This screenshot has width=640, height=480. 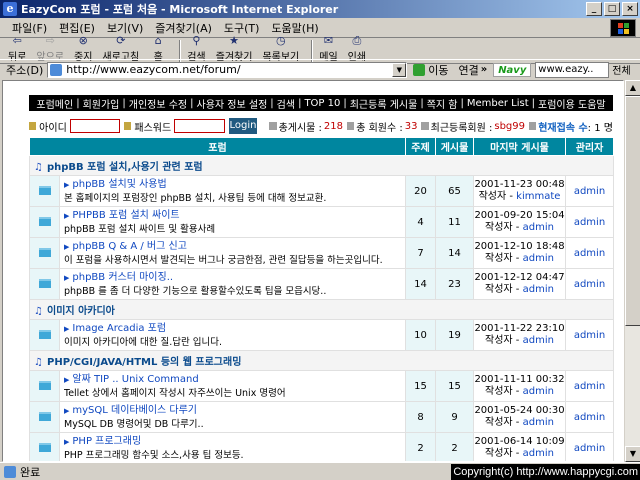 I want to click on last-post-date: 2001-09-20 15:04, so click(x=519, y=215).